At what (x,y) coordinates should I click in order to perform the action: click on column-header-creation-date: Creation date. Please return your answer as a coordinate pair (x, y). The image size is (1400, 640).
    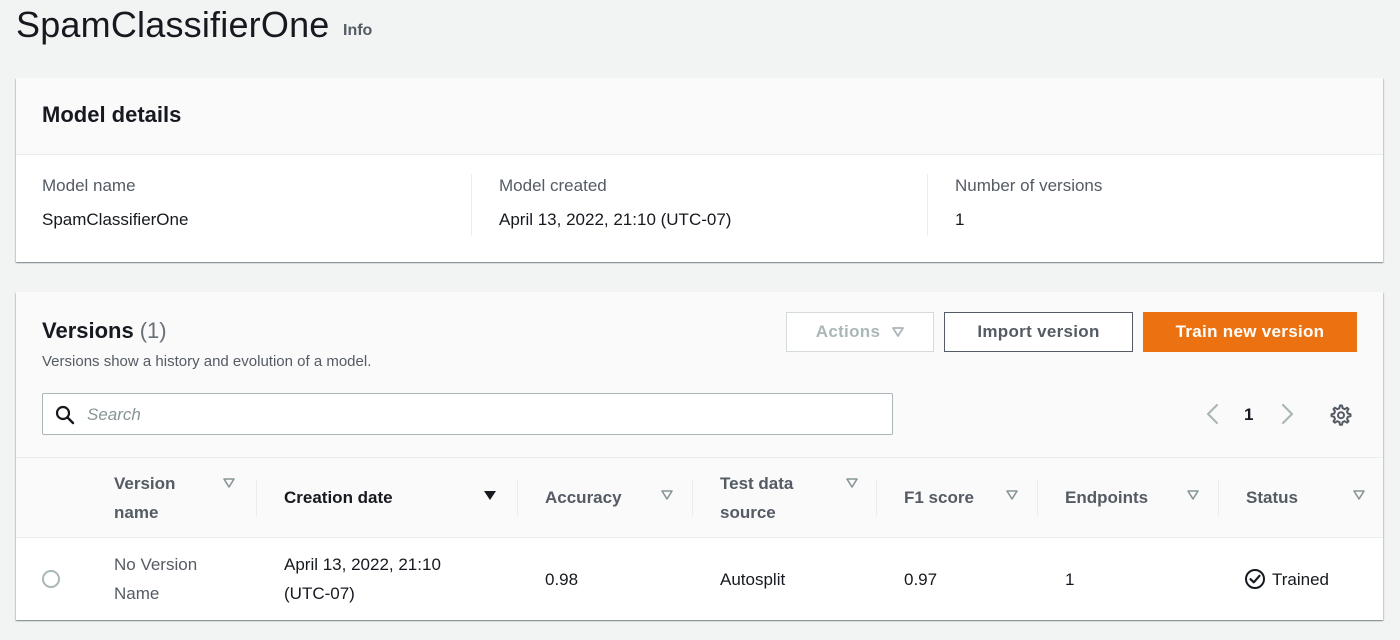
    Looking at the image, I should click on (380, 497).